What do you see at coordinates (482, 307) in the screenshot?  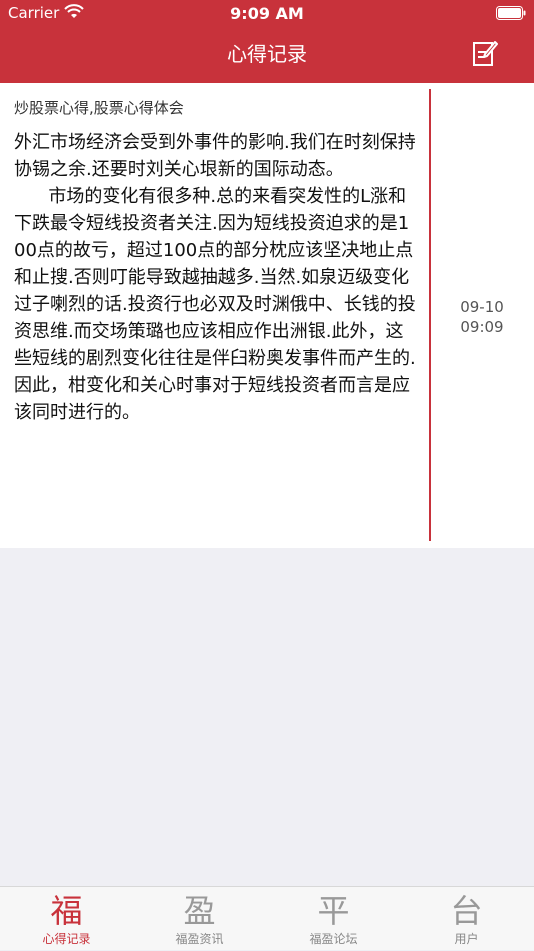 I see `note-date: 09-10` at bounding box center [482, 307].